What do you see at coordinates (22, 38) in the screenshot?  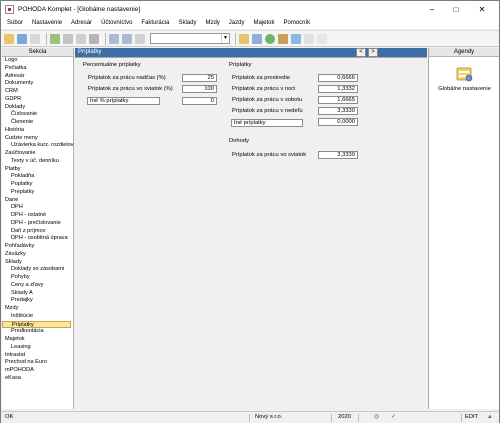 I see `save-icon` at bounding box center [22, 38].